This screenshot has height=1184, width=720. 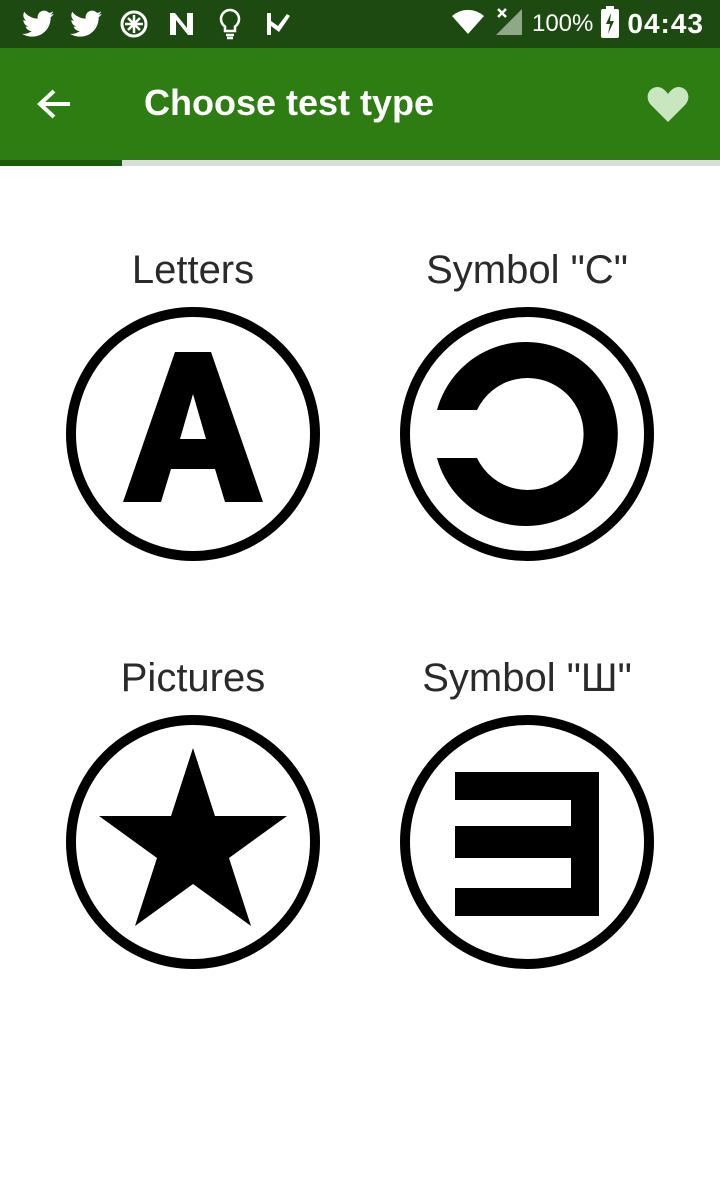 I want to click on tile-label: Letters, so click(x=193, y=270).